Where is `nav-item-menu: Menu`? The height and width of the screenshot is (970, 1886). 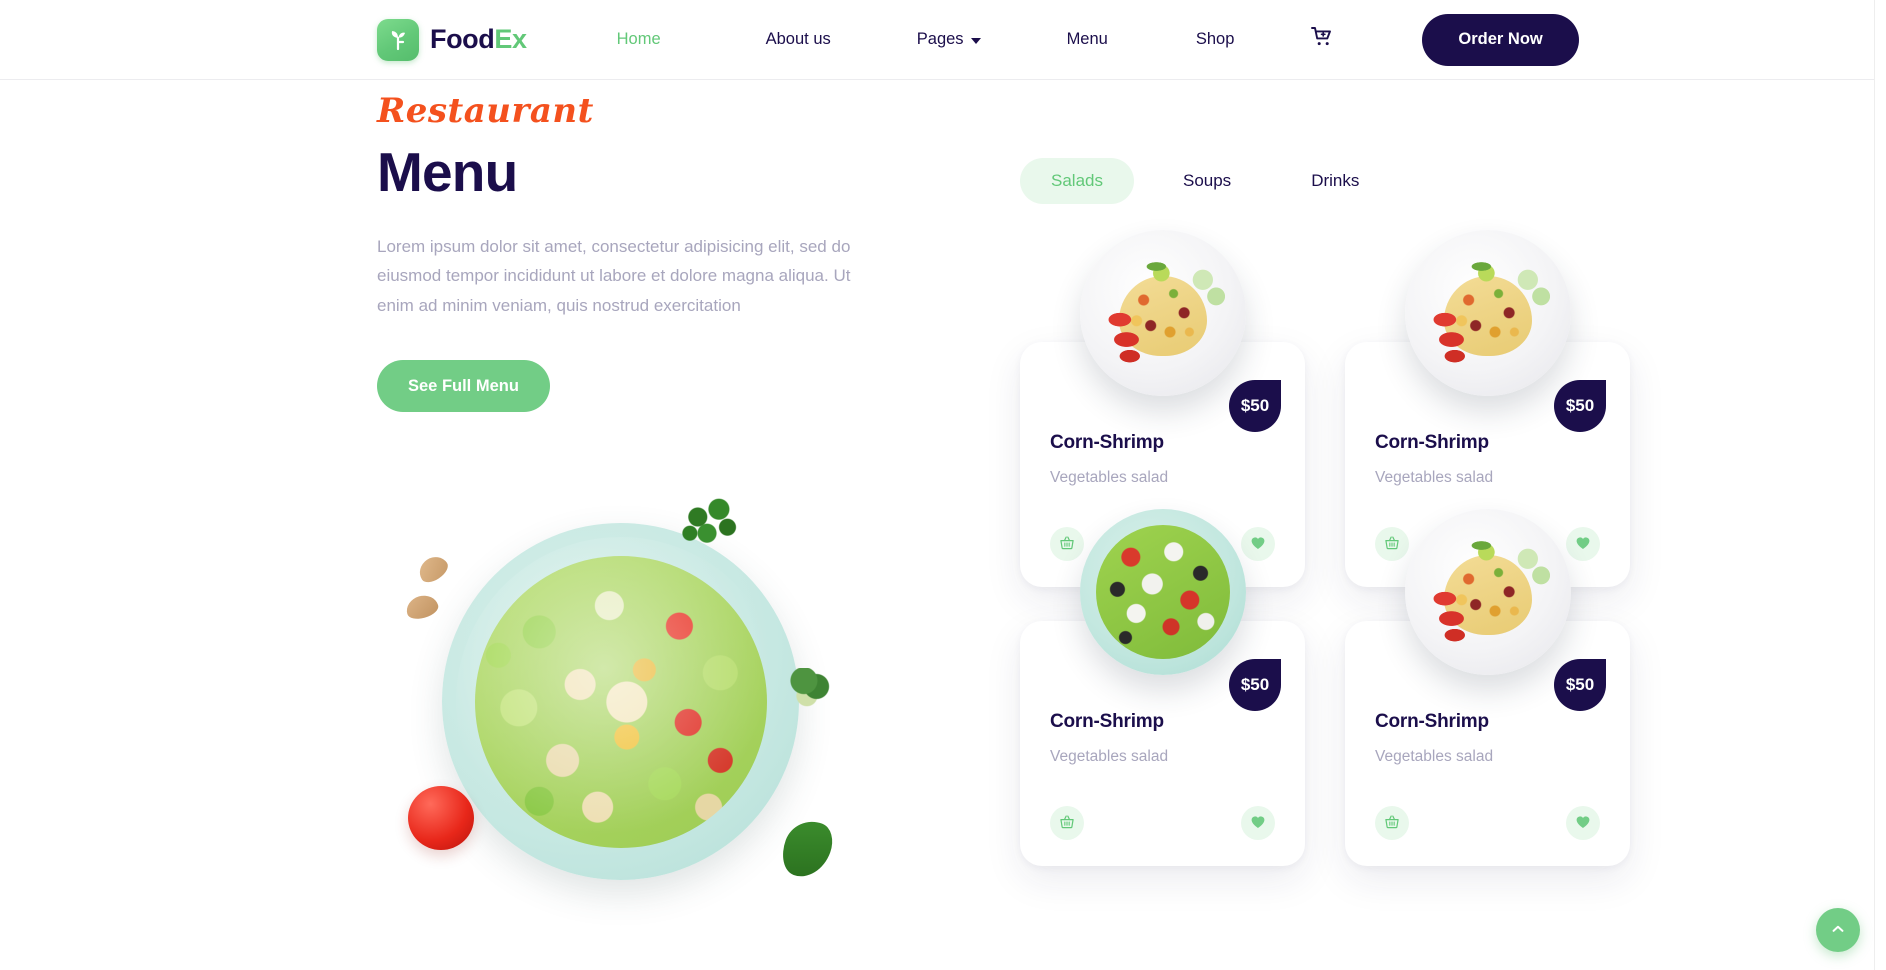 nav-item-menu: Menu is located at coordinates (1087, 39).